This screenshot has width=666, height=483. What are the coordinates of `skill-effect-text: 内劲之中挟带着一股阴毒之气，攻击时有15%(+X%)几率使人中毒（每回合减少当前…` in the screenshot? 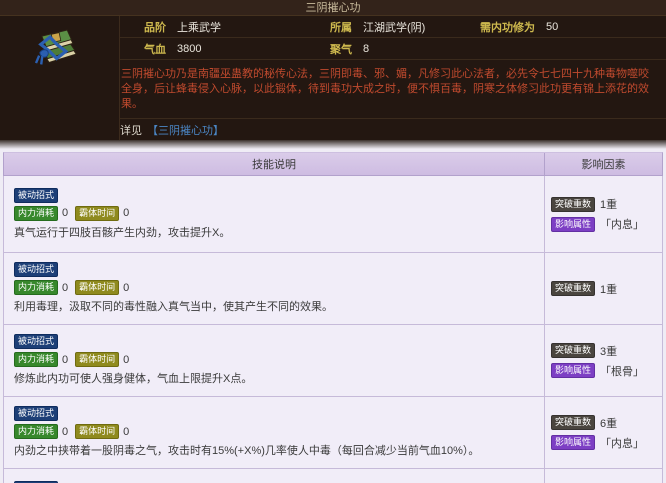 It's located at (247, 451).